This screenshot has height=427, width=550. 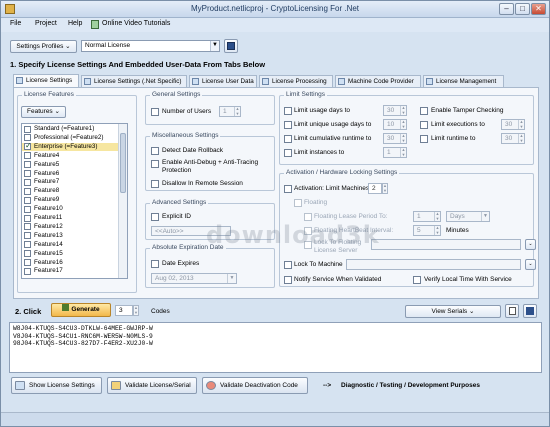 What do you see at coordinates (378, 81) in the screenshot?
I see `tab-machine-code-provider: Machine Code Provider` at bounding box center [378, 81].